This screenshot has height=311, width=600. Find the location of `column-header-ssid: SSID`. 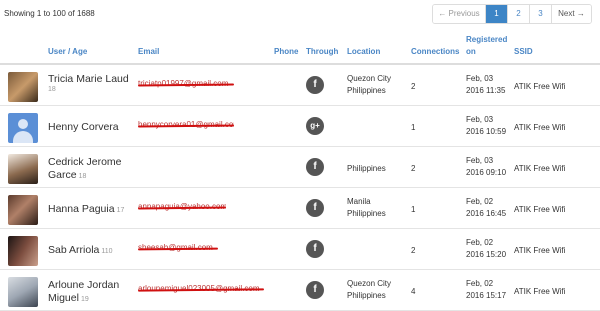

column-header-ssid: SSID is located at coordinates (523, 52).